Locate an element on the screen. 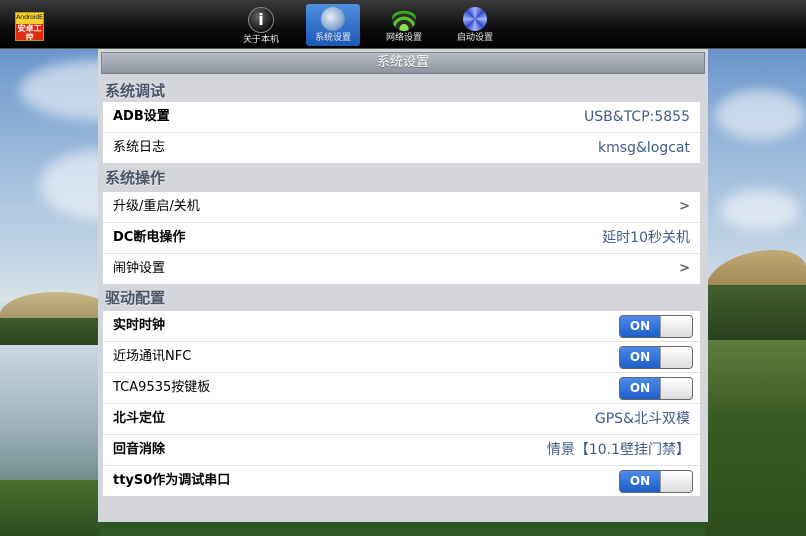 This screenshot has height=536, width=806. row-label: TCA9535按键板 is located at coordinates (162, 387).